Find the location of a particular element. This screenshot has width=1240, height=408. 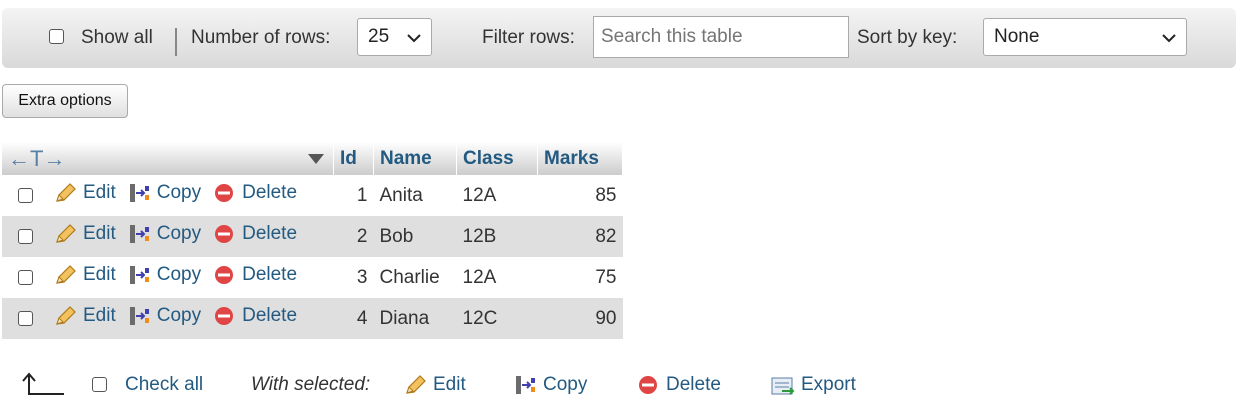

arrow-up-left-icon is located at coordinates (43, 383).